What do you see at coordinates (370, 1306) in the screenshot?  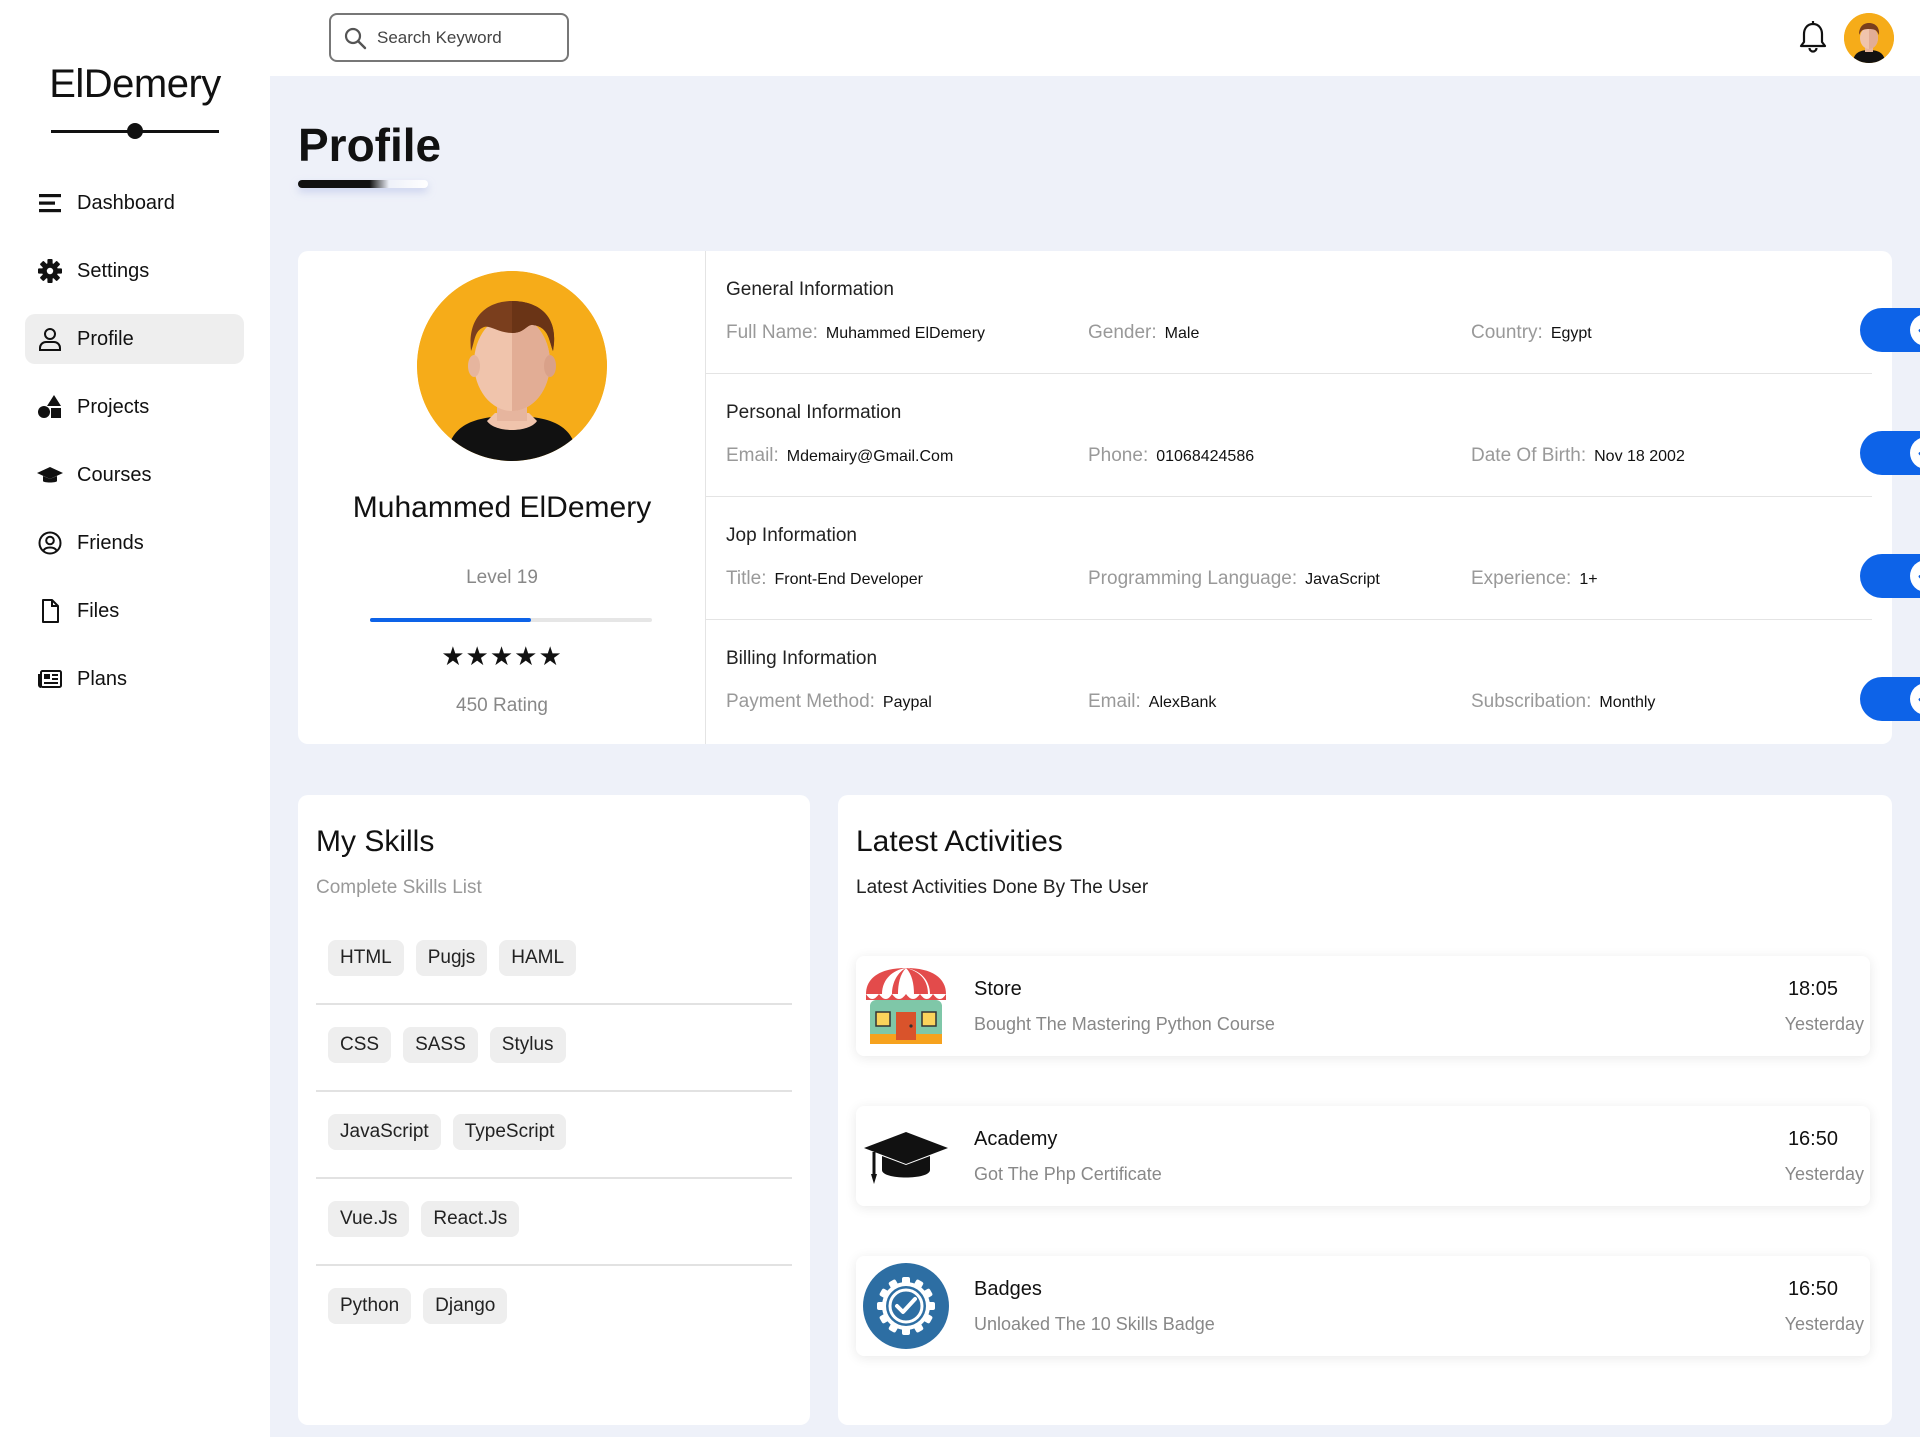 I see `skill-tag: Python` at bounding box center [370, 1306].